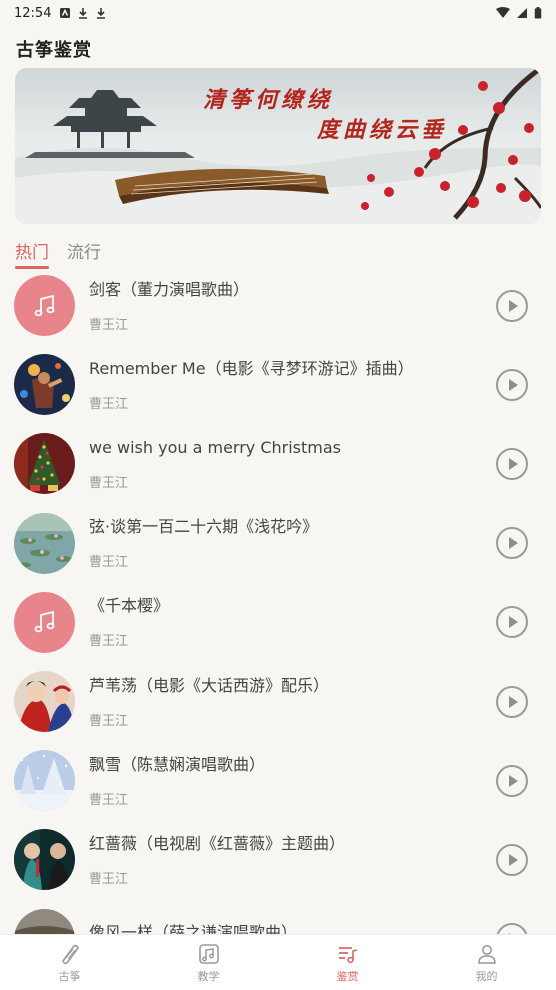  I want to click on status-time: 12:54, so click(33, 13).